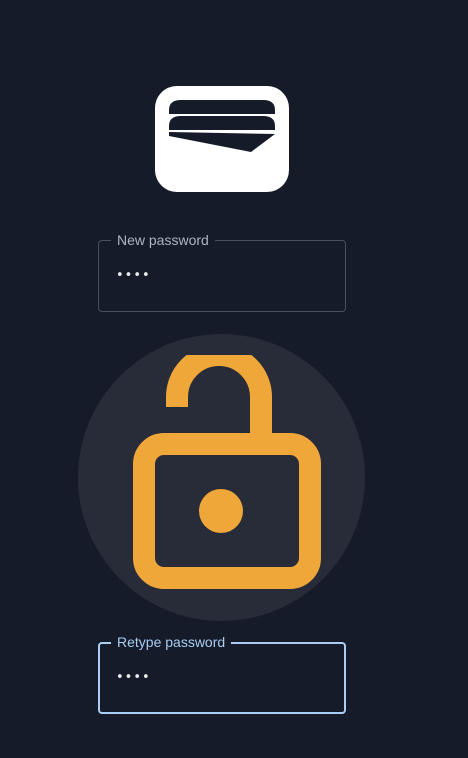 The width and height of the screenshot is (468, 758). What do you see at coordinates (216, 275) in the screenshot?
I see `new-password-input` at bounding box center [216, 275].